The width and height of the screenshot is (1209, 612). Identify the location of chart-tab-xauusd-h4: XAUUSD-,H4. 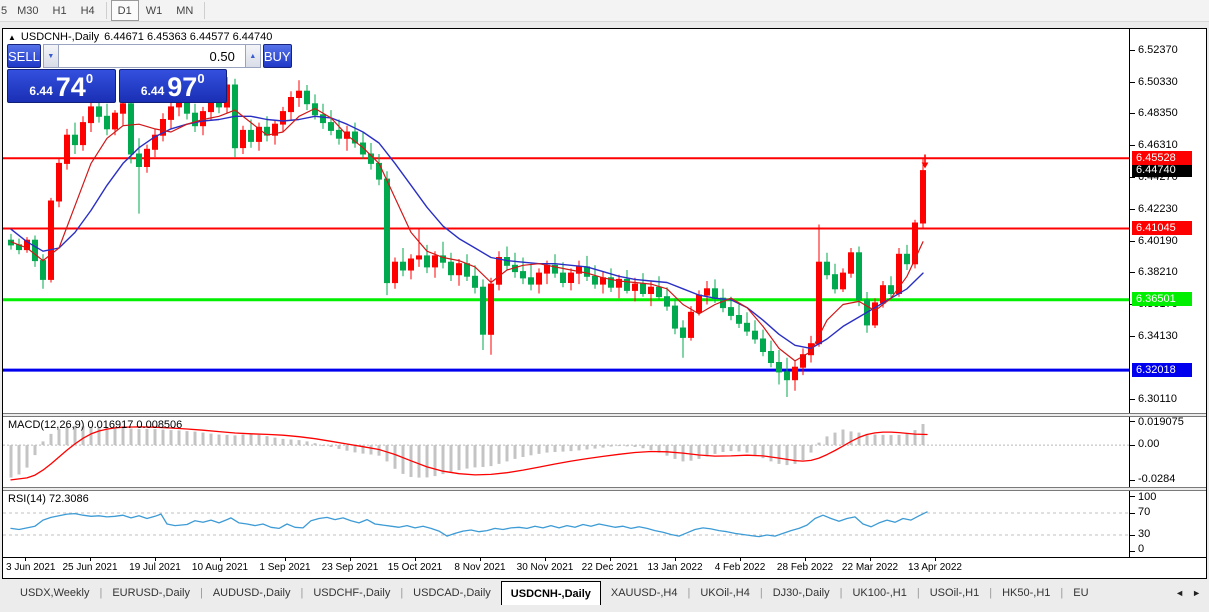
(644, 593).